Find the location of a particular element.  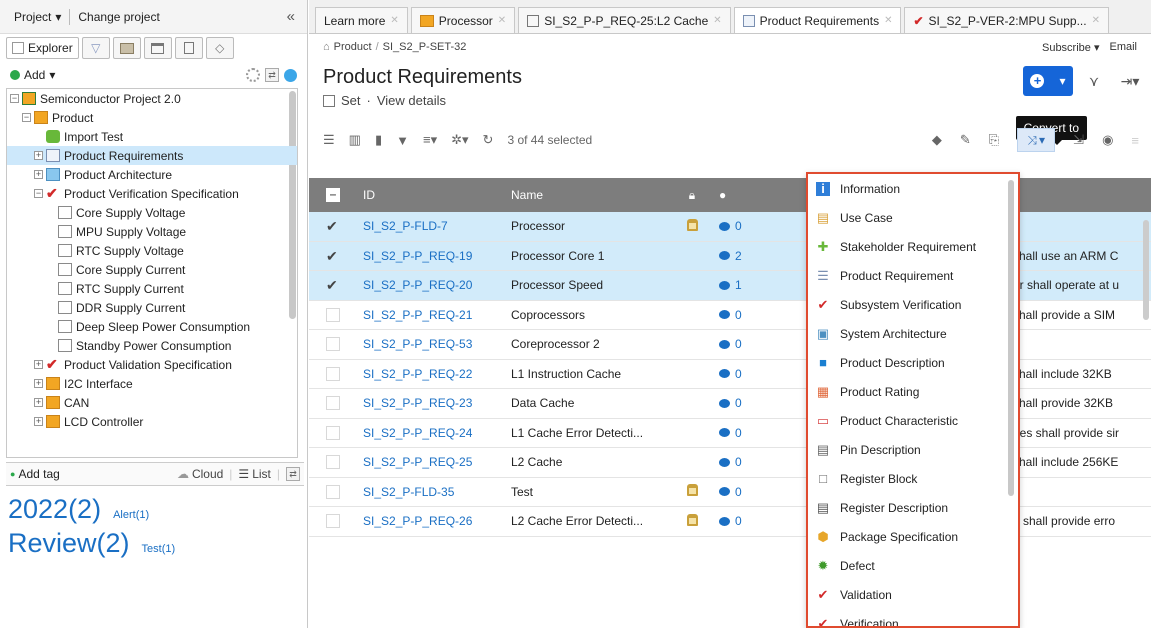

item-id-link: SI_S2_P-P_REQ-53 is located at coordinates (431, 344).